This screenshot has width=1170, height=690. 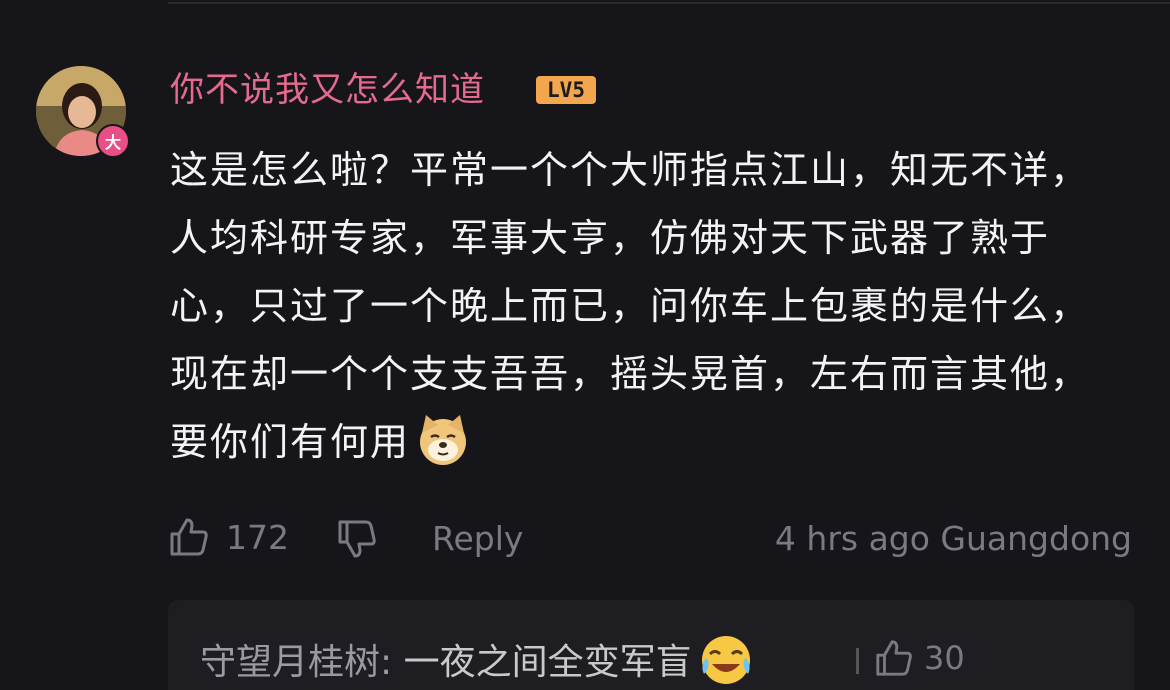 I want to click on separator, so click(x=857, y=661).